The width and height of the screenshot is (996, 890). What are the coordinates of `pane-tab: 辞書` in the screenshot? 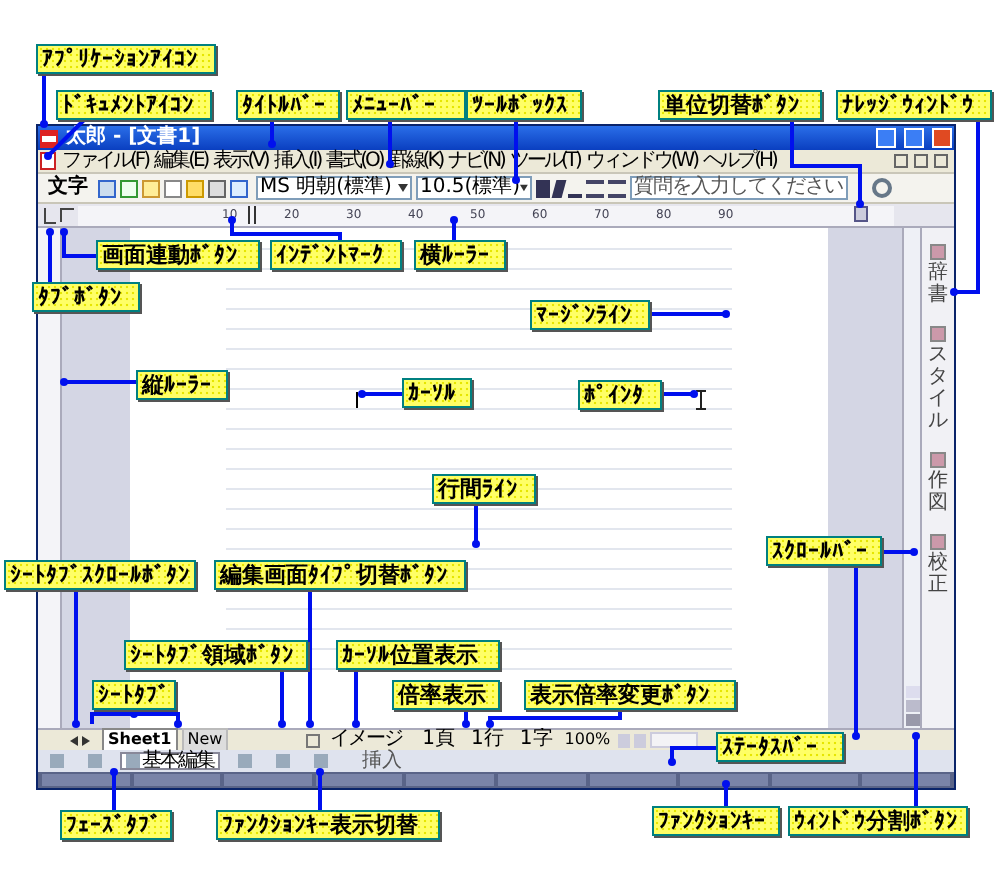 It's located at (938, 284).